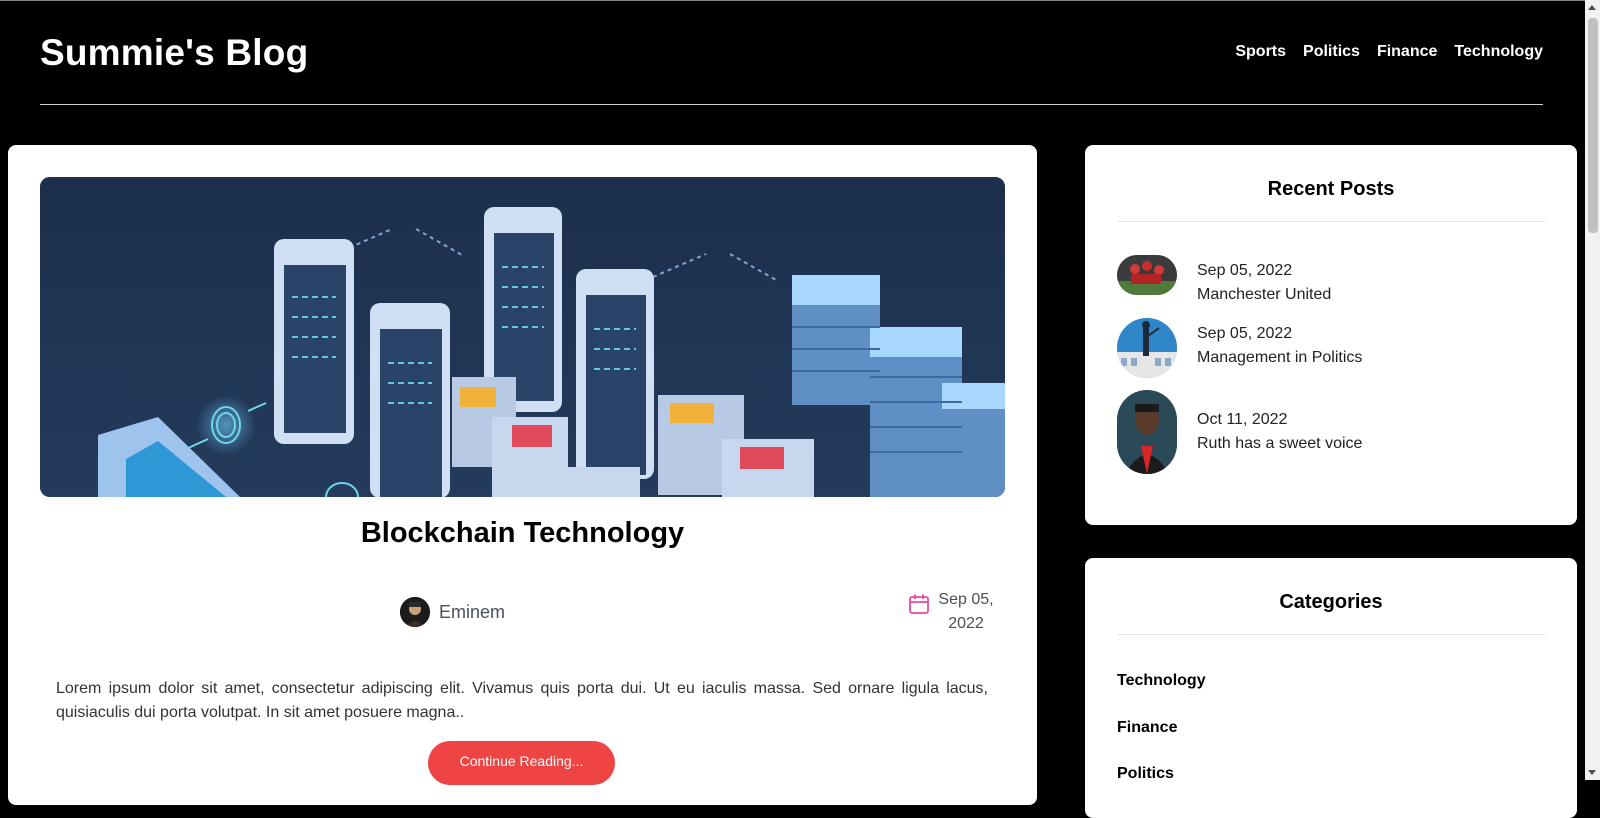 This screenshot has width=1600, height=818. I want to click on category-item-finance: Finance, so click(1147, 728).